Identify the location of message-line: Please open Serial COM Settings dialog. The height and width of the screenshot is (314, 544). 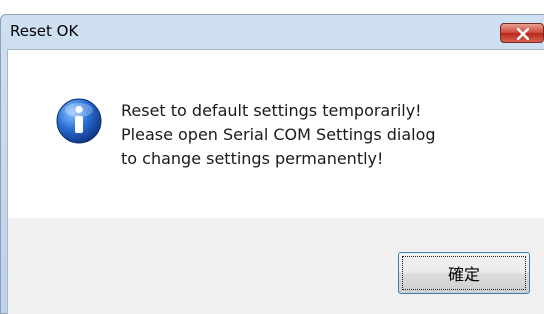
(278, 134).